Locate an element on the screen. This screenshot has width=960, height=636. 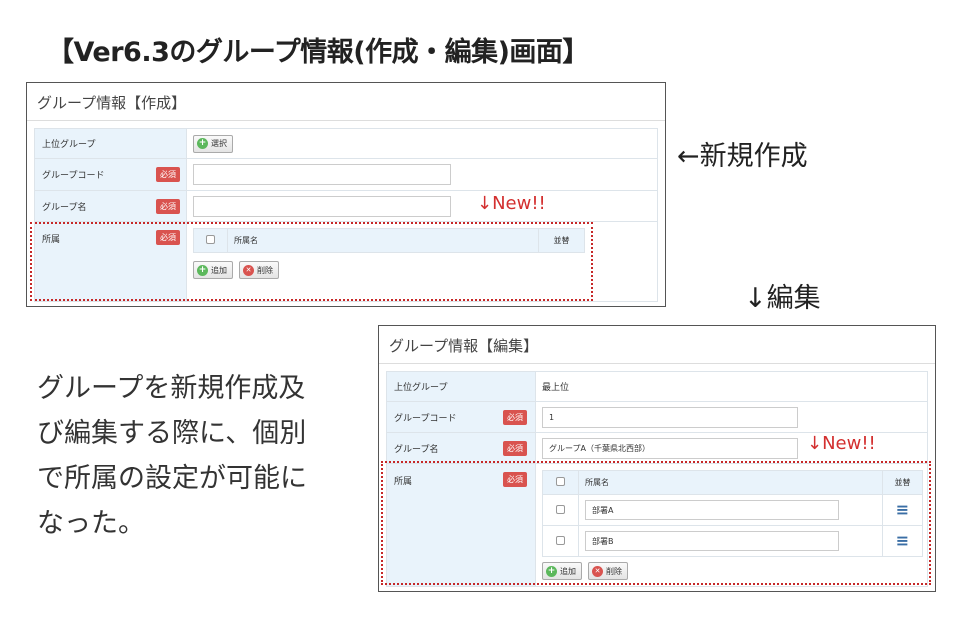
create-note: ←新規作成 is located at coordinates (742, 156).